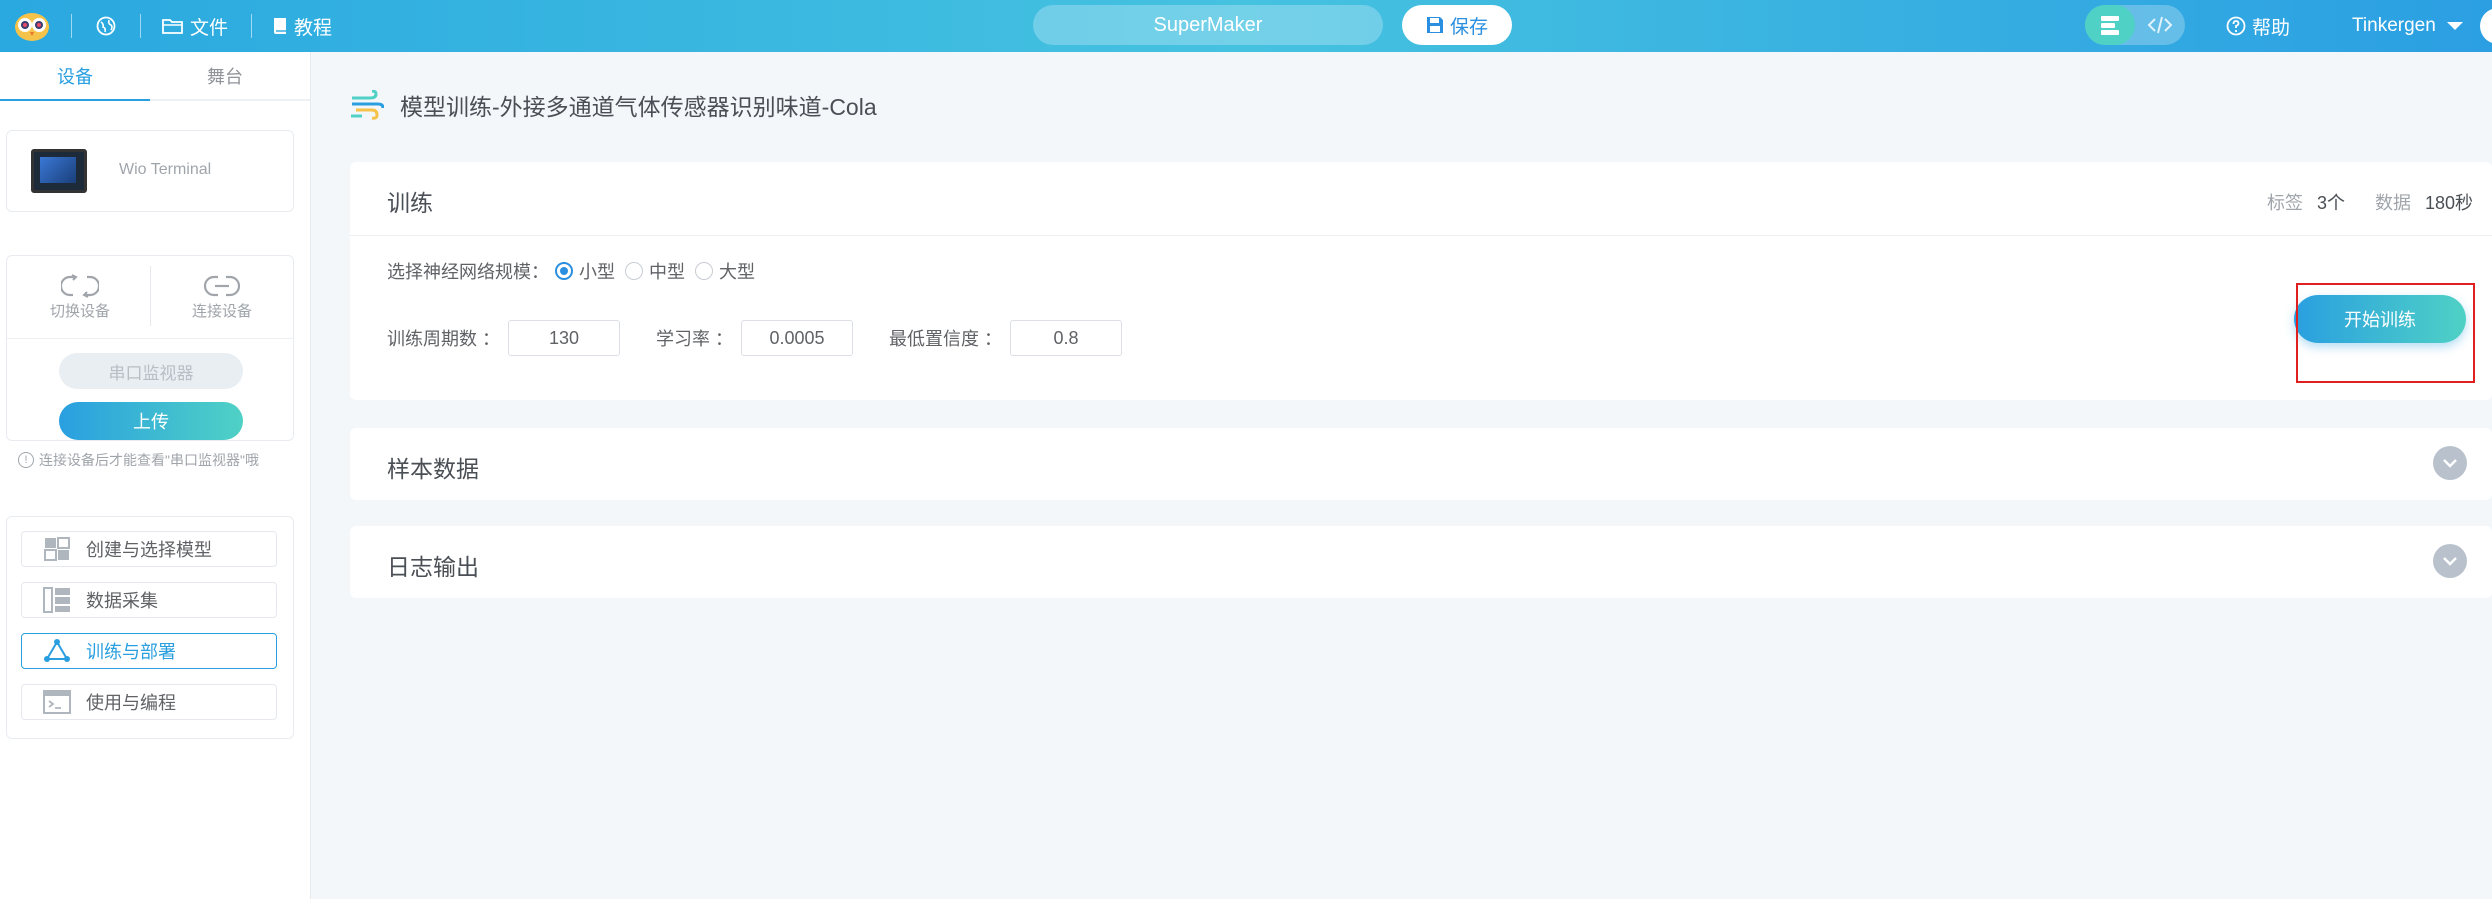 Image resolution: width=2492 pixels, height=899 pixels. What do you see at coordinates (2385, 333) in the screenshot?
I see `highlight-box` at bounding box center [2385, 333].